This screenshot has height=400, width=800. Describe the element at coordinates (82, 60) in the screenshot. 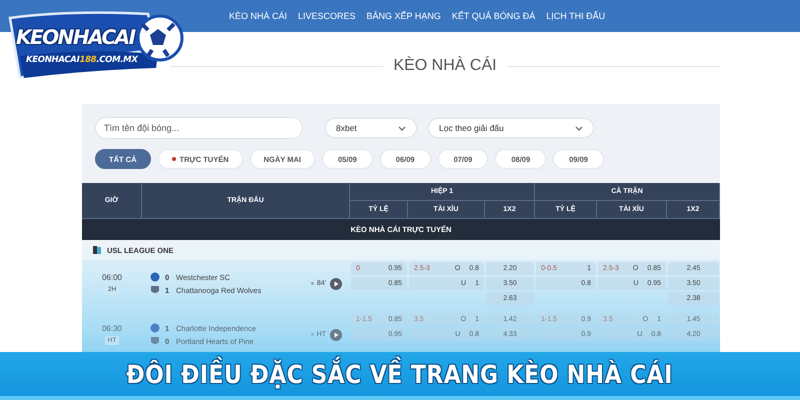

I see `logo-domain: KEONHACAI188.COM.MX` at that location.